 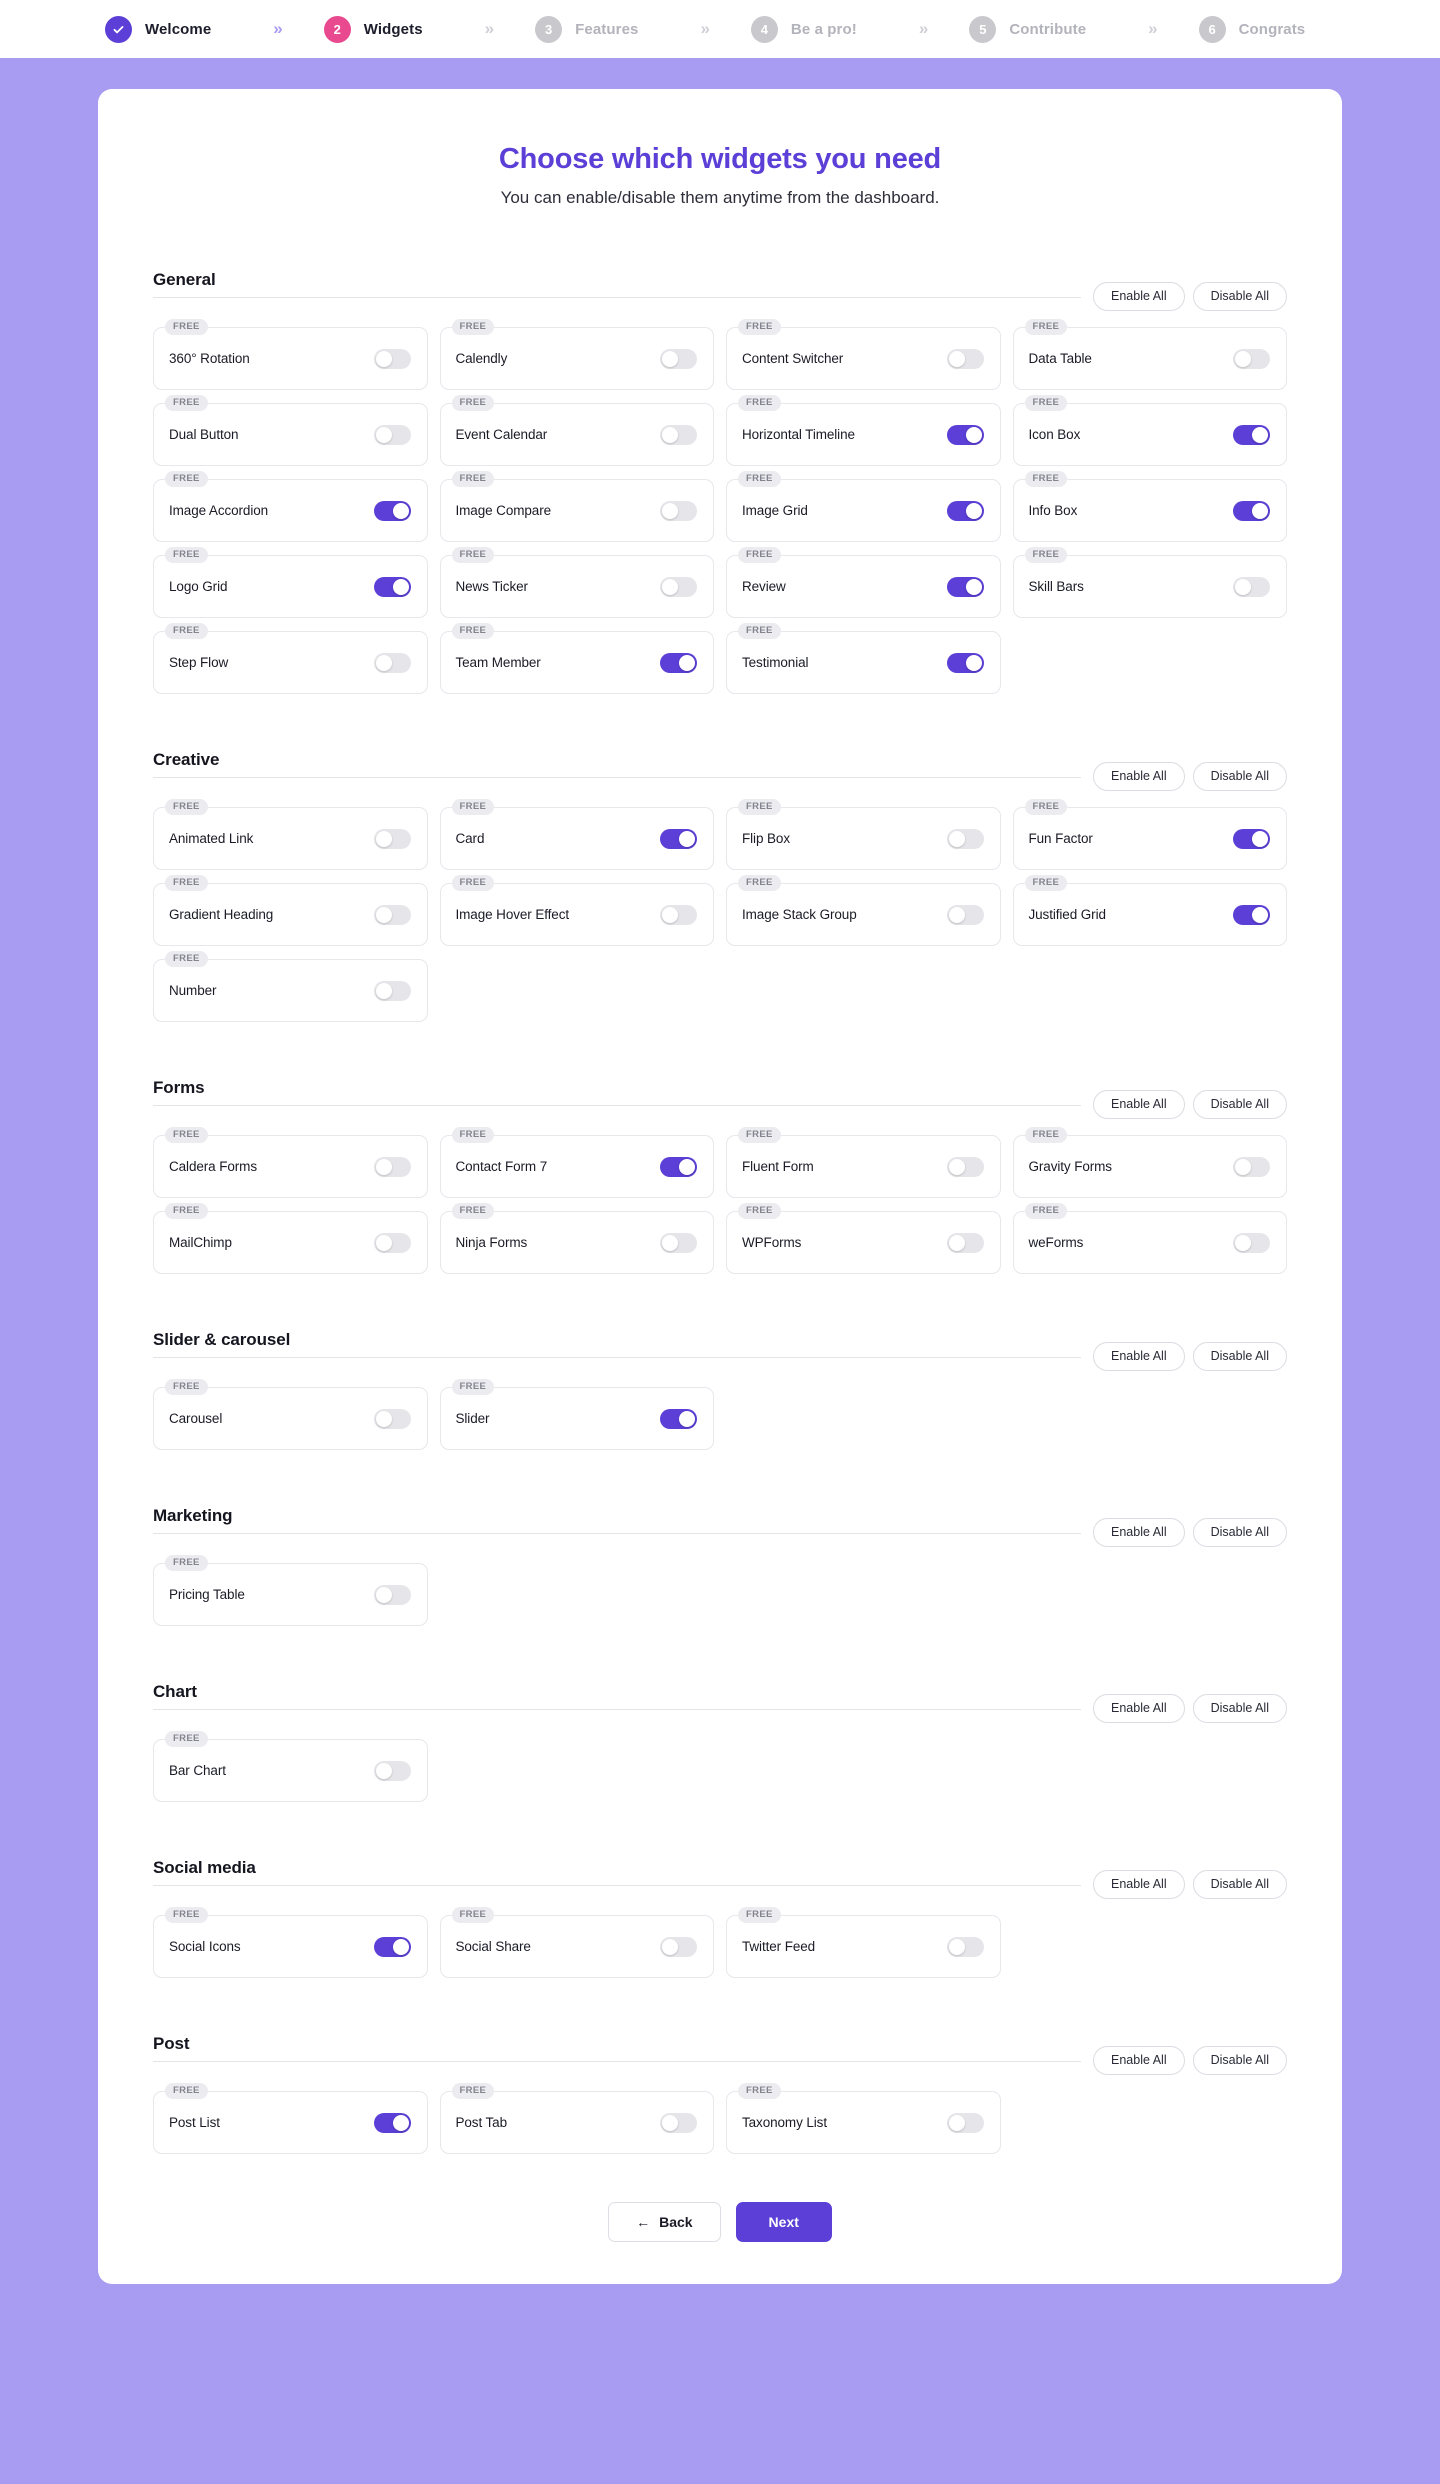 What do you see at coordinates (863, 1942) in the screenshot?
I see `widget-card: FREE Twitter Feed` at bounding box center [863, 1942].